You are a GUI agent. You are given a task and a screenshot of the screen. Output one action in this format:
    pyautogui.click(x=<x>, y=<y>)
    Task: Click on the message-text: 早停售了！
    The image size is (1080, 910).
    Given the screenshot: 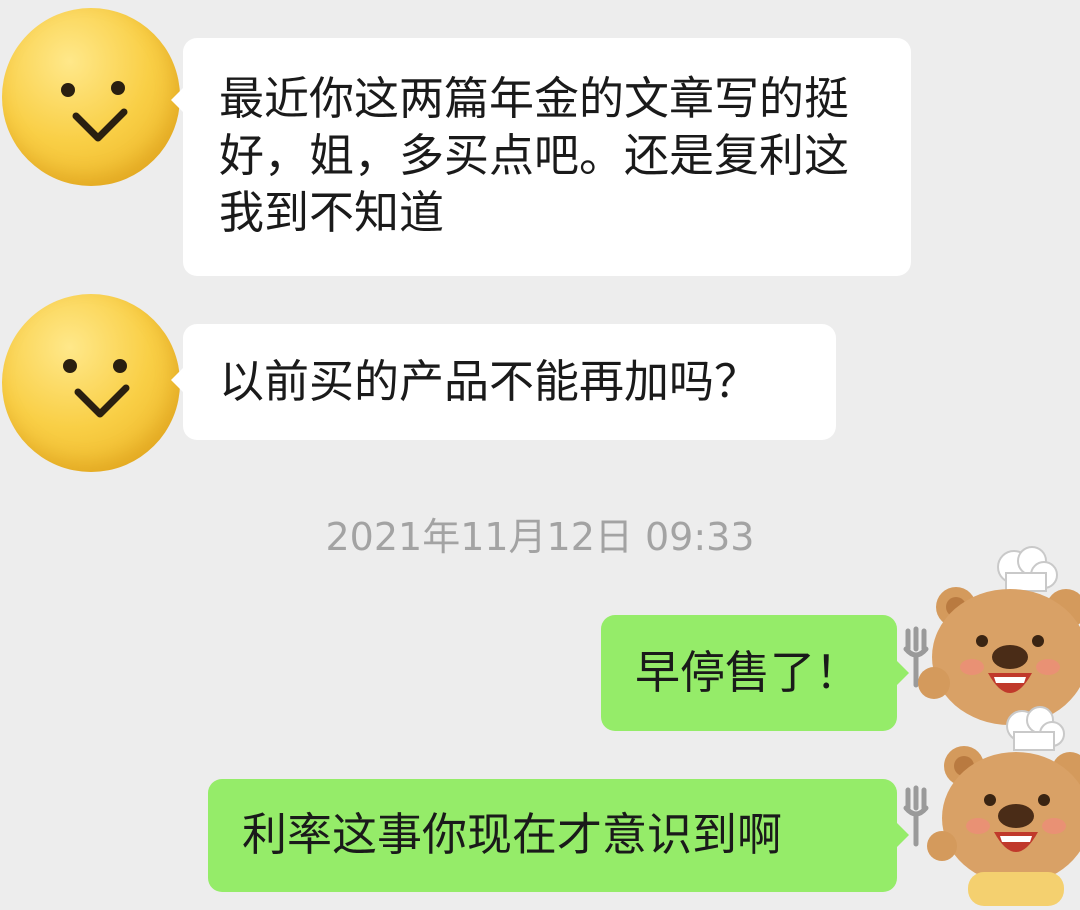 What is the action you would take?
    pyautogui.click(x=748, y=672)
    